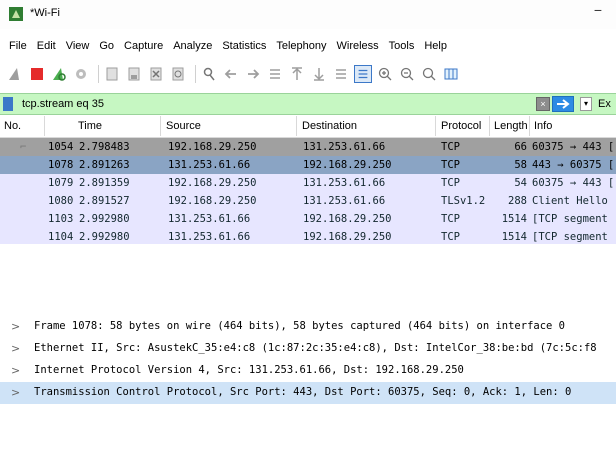 Image resolution: width=616 pixels, height=454 pixels. I want to click on filter-history-dropdown: ▾, so click(586, 104).